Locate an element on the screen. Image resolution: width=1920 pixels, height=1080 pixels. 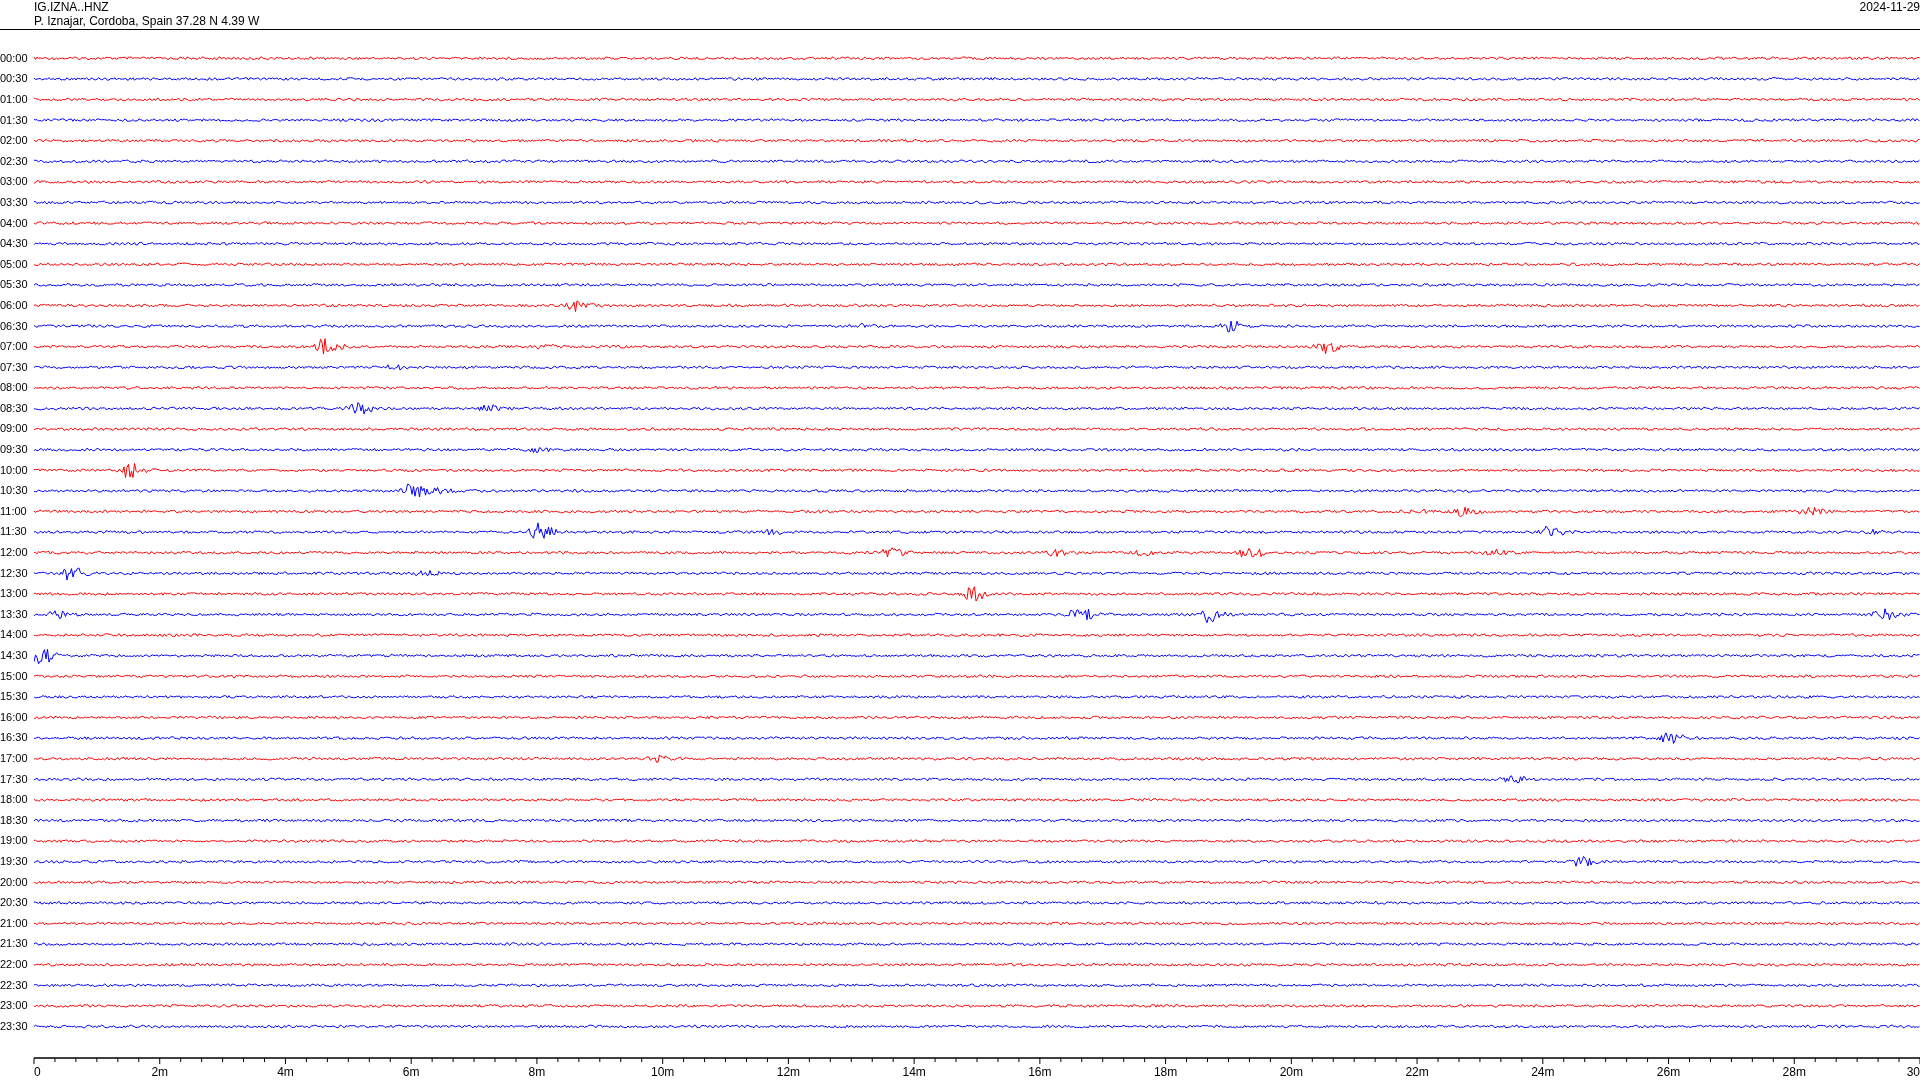
time-label: 10:00 is located at coordinates (14, 469).